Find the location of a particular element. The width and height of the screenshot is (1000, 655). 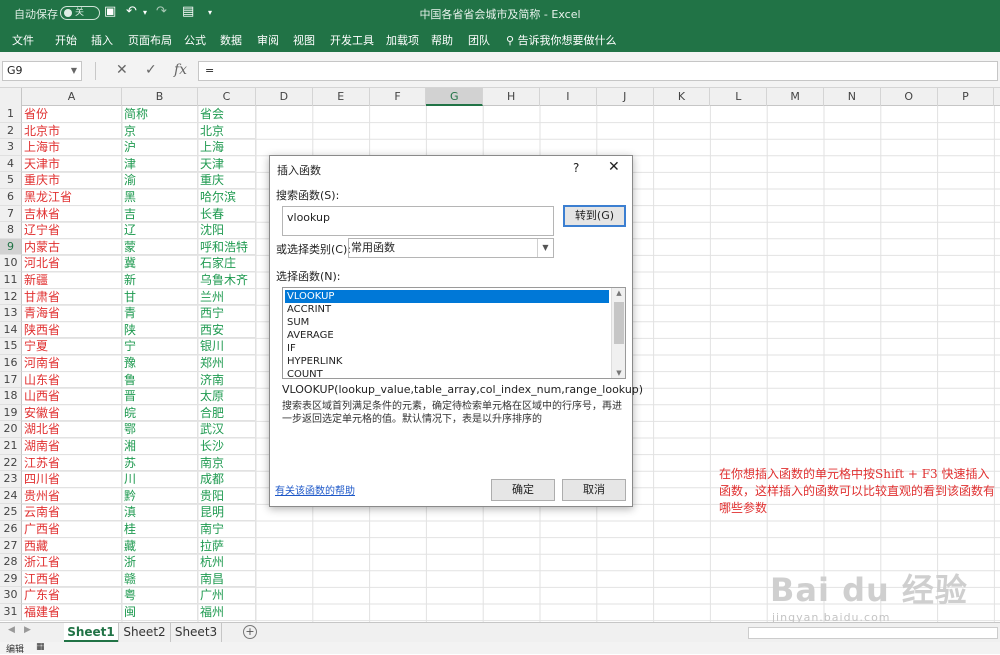

cell-b: 豫 is located at coordinates (160, 363).